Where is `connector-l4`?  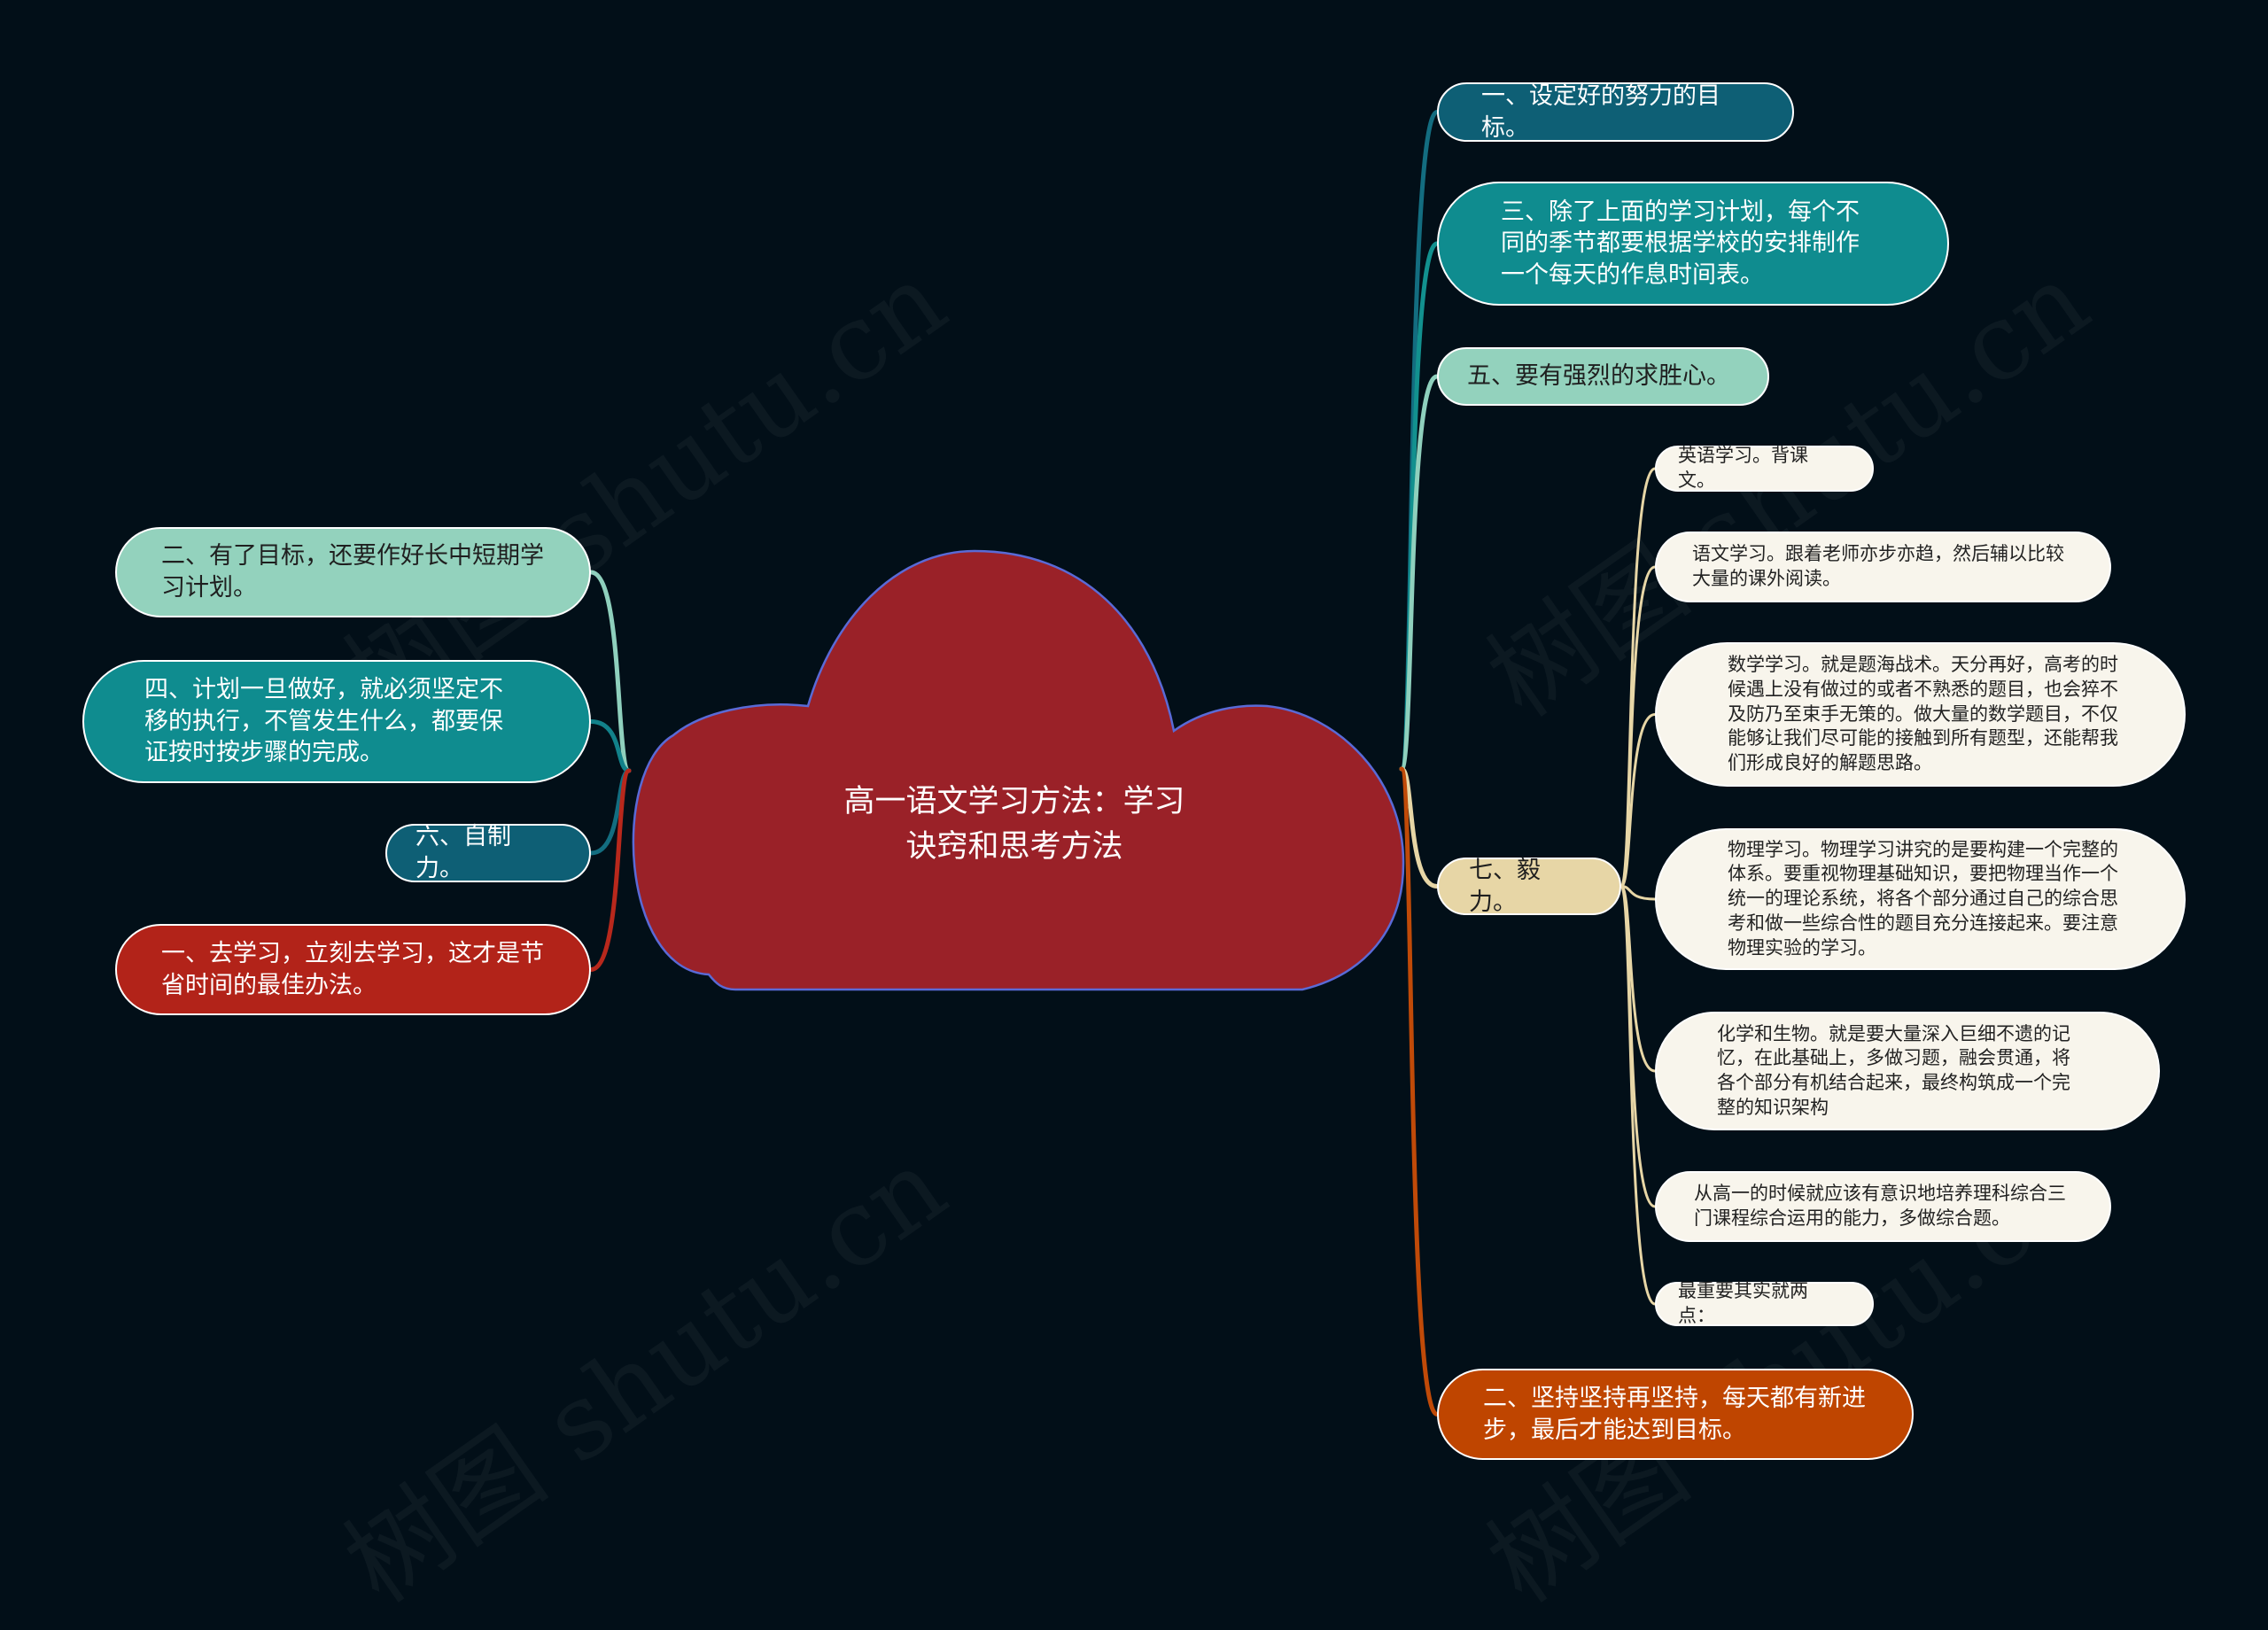 connector-l4 is located at coordinates (610, 870).